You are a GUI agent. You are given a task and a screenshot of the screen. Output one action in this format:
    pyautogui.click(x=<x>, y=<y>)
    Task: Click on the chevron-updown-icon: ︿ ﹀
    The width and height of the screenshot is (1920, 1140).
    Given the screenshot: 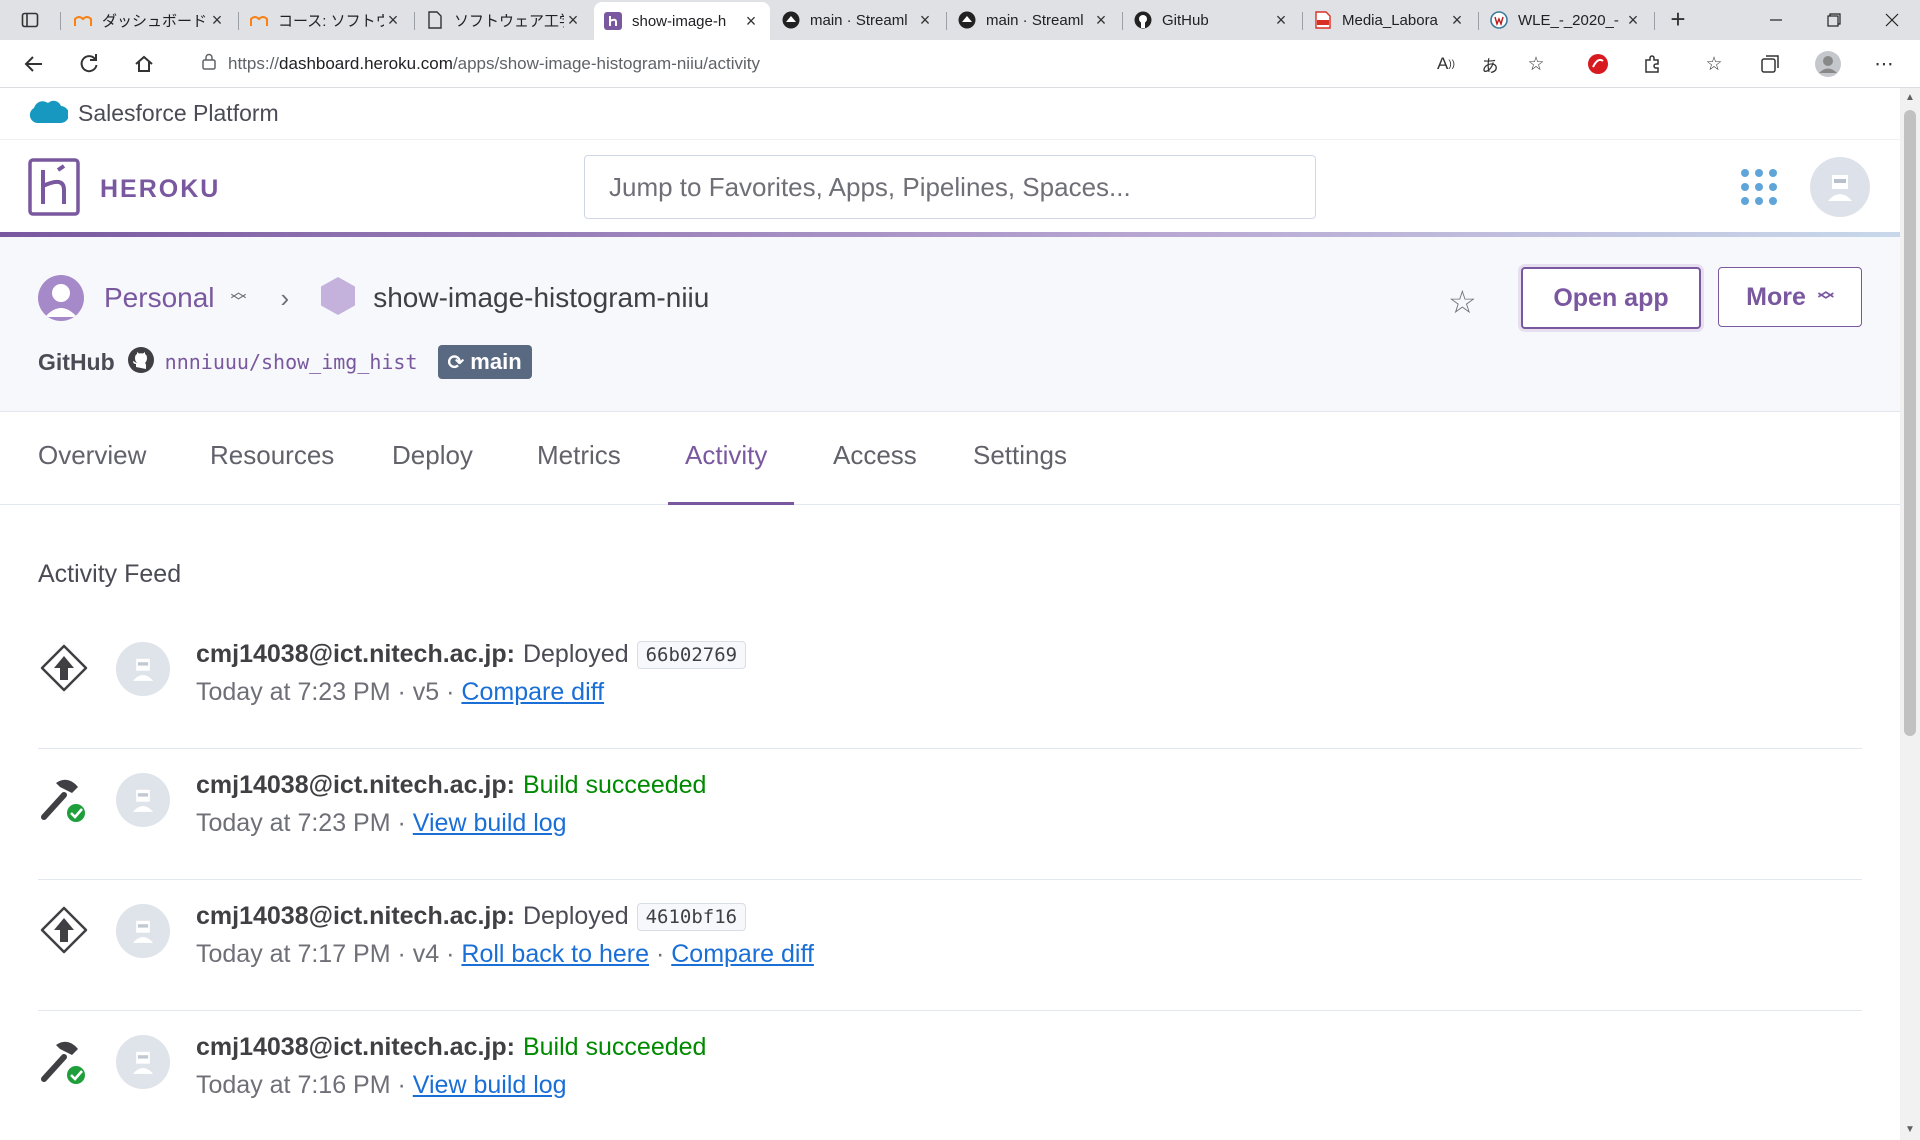 What is the action you would take?
    pyautogui.click(x=239, y=298)
    